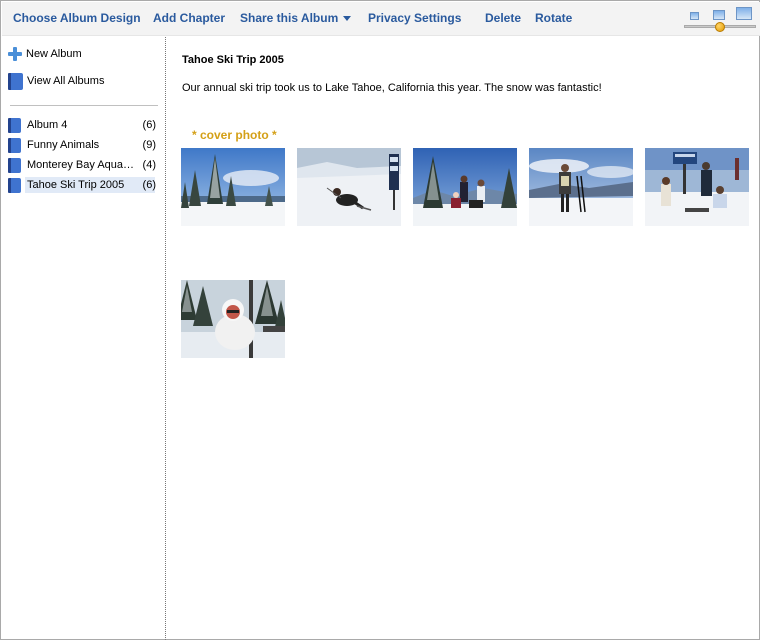 This screenshot has width=760, height=640. What do you see at coordinates (149, 145) in the screenshot?
I see `album-count: (9)` at bounding box center [149, 145].